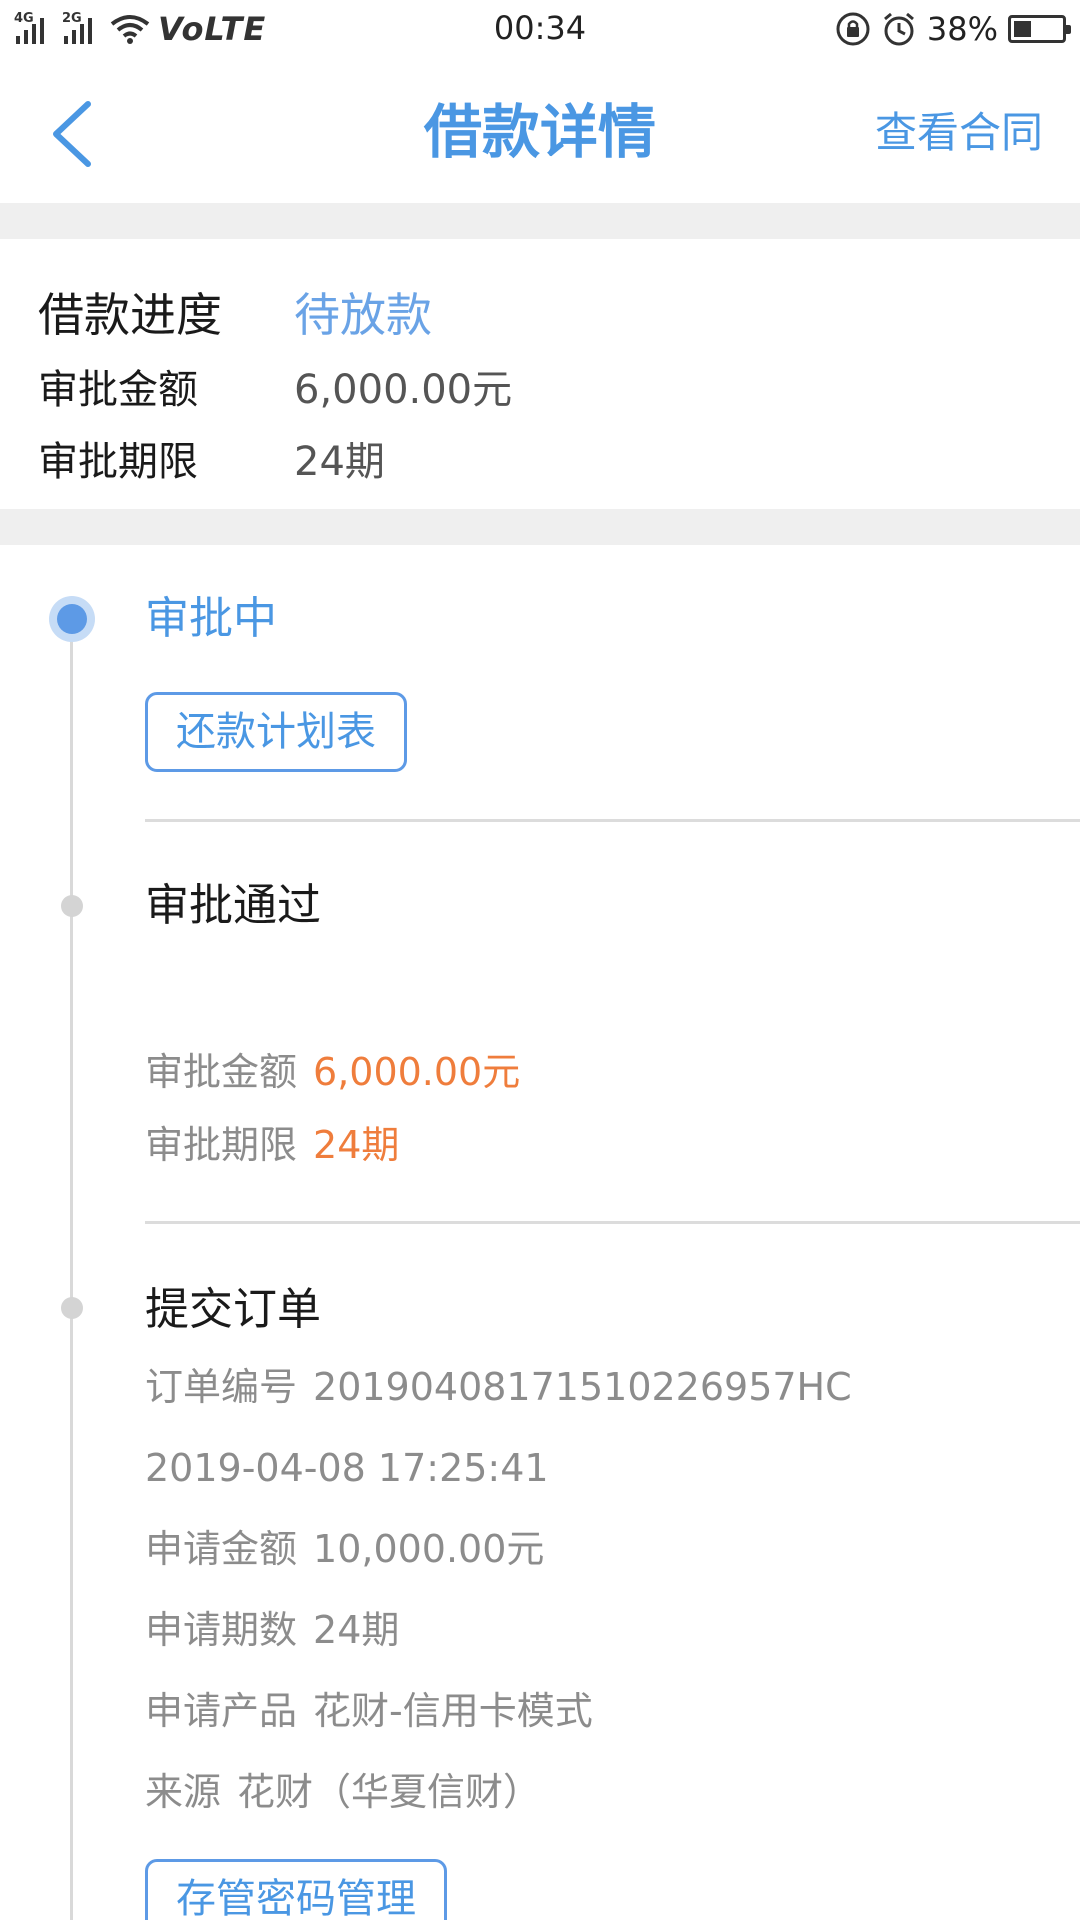  Describe the element at coordinates (221, 1387) in the screenshot. I see `order-number-label: 订单编号` at that location.